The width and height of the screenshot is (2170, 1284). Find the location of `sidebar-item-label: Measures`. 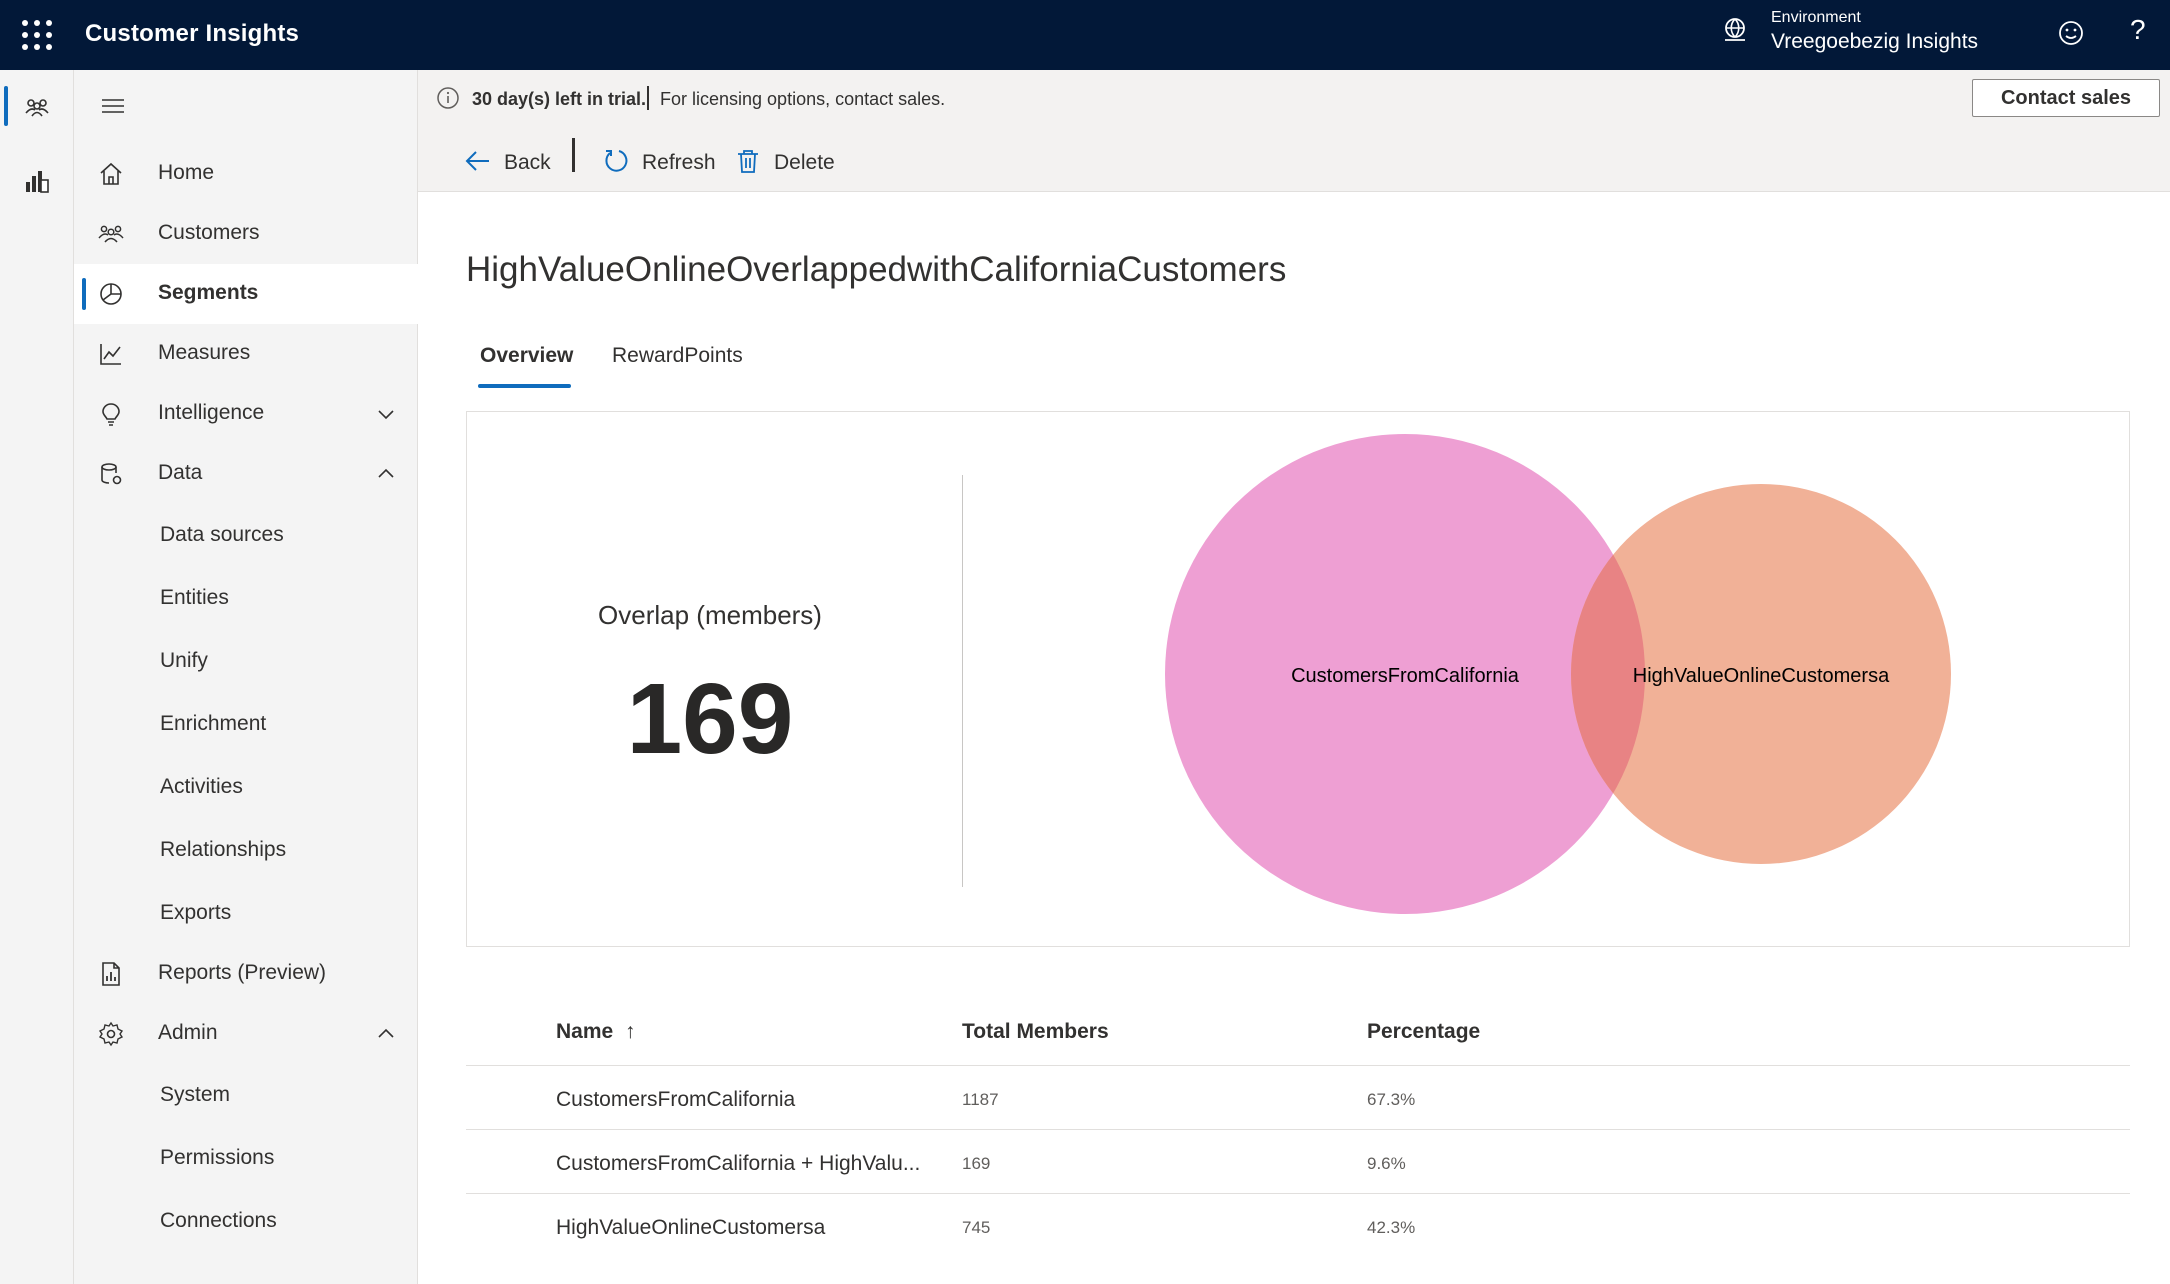

sidebar-item-label: Measures is located at coordinates (204, 352).